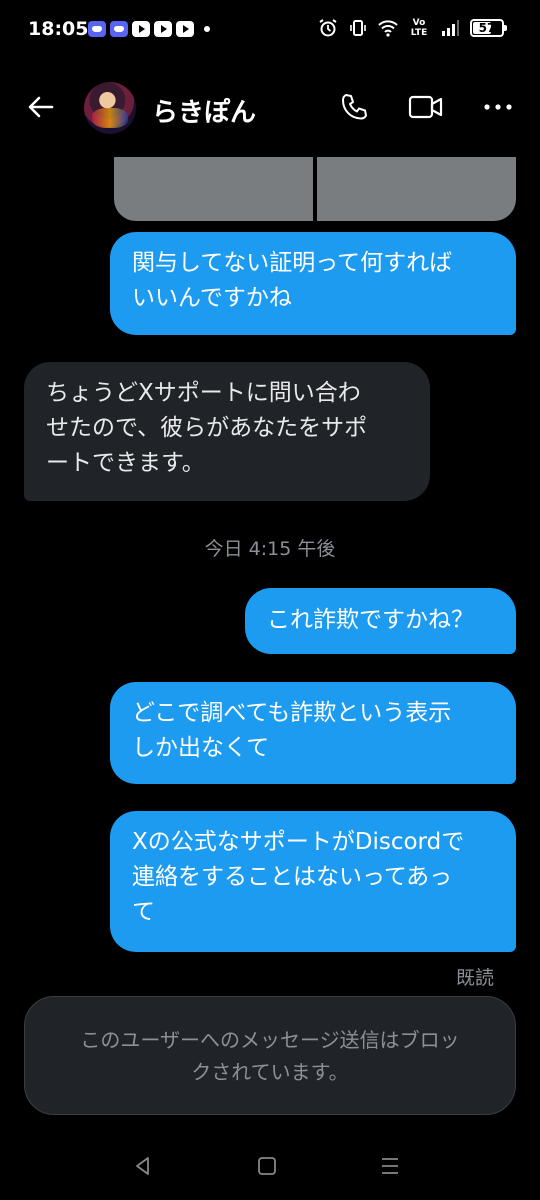 The width and height of the screenshot is (540, 1200). Describe the element at coordinates (58, 29) in the screenshot. I see `status-time: 18:05` at that location.